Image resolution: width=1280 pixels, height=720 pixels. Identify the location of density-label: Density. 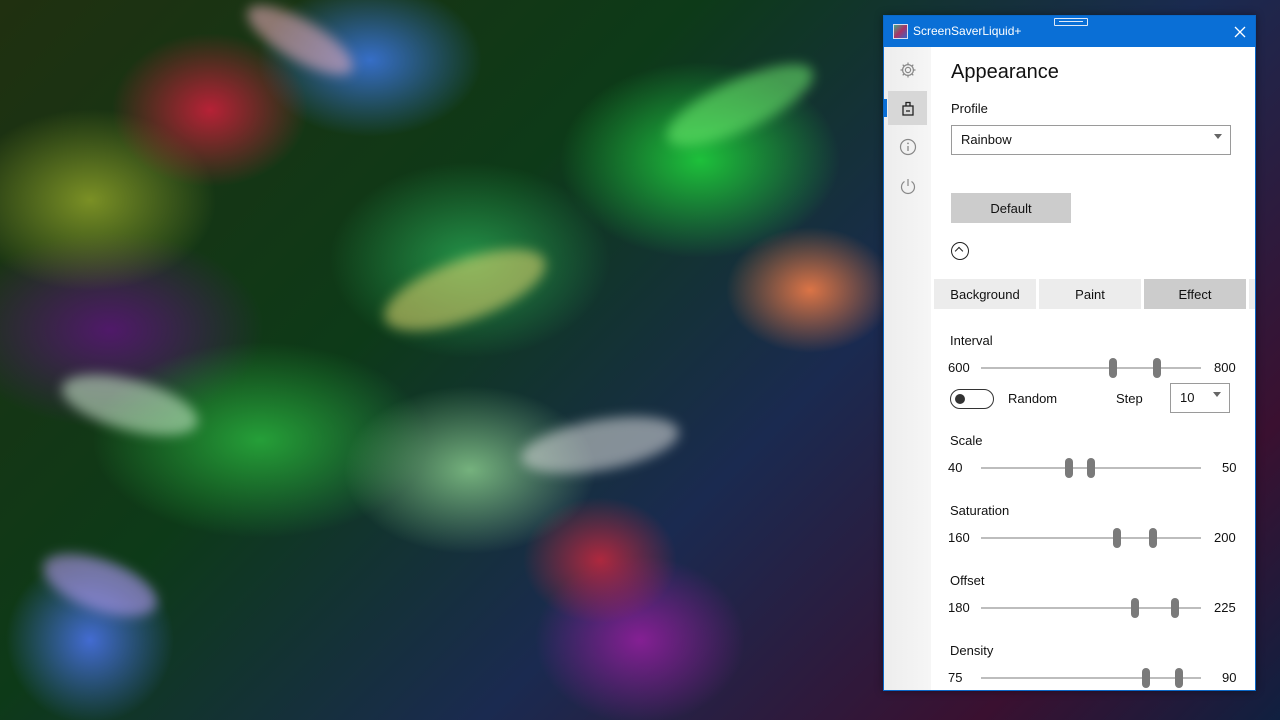
(972, 650).